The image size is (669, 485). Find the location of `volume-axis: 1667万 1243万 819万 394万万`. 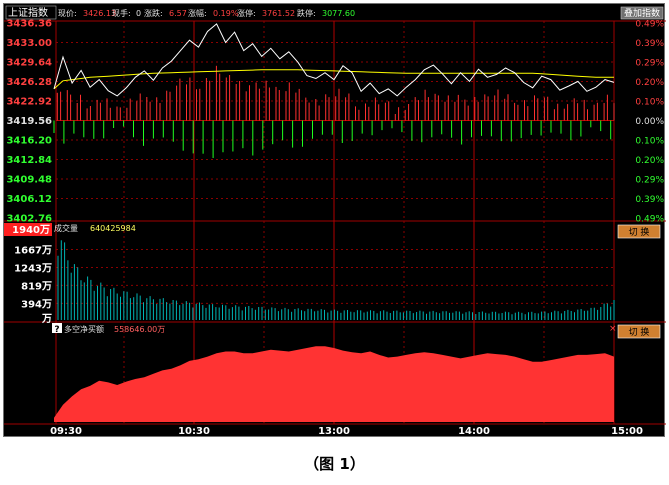

volume-axis: 1667万 1243万 819万 394万万 is located at coordinates (33, 285).